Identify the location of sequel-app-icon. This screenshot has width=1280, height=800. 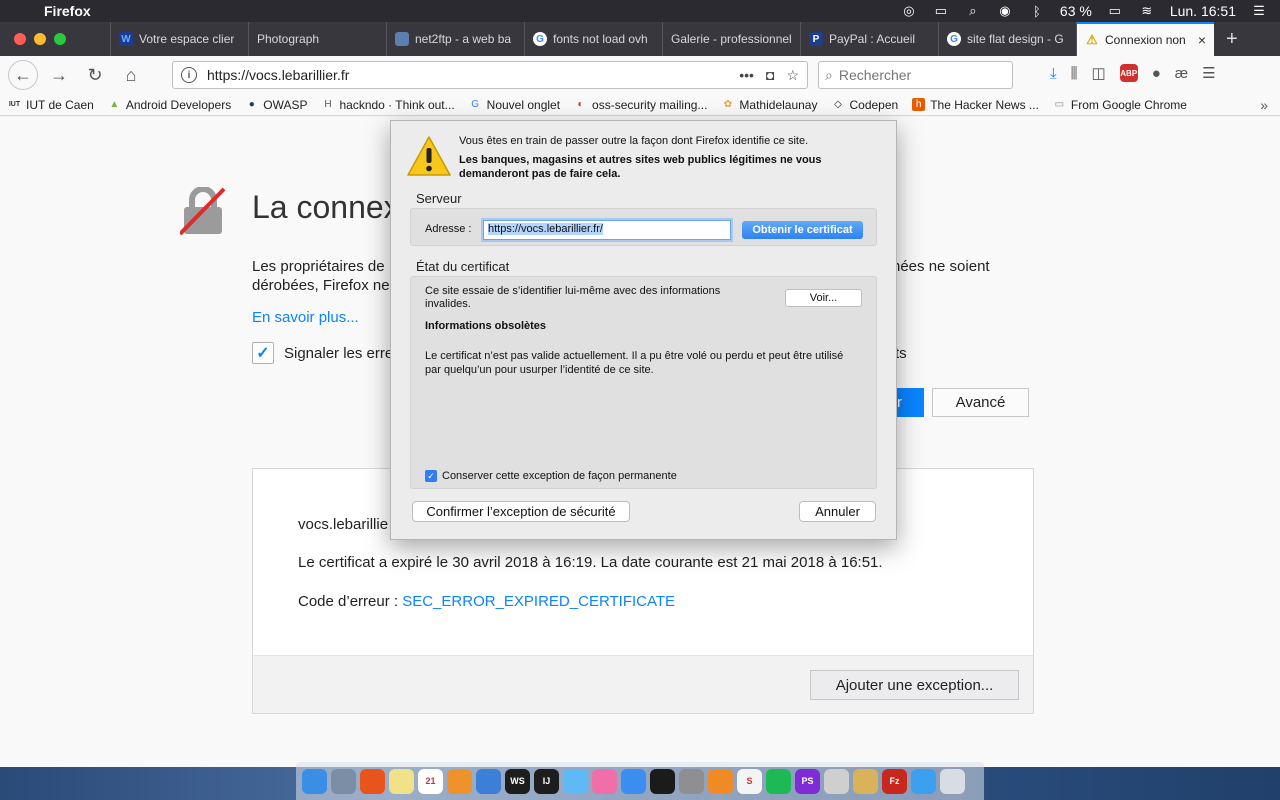
(836, 781).